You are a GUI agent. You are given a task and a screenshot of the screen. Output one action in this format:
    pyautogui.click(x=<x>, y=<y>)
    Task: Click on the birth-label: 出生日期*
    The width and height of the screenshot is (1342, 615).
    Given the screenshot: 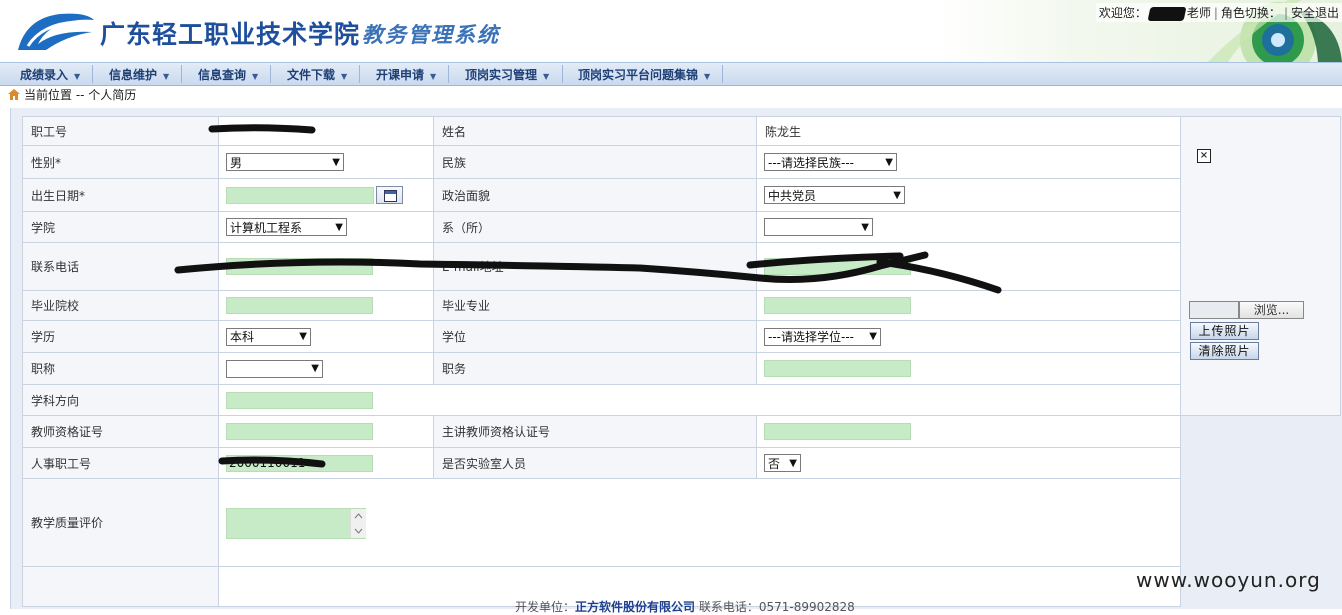 What is the action you would take?
    pyautogui.click(x=120, y=195)
    